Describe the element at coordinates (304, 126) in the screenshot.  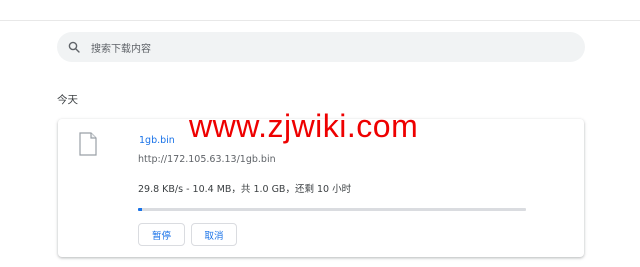
I see `watermark: www.zjwiki.com` at that location.